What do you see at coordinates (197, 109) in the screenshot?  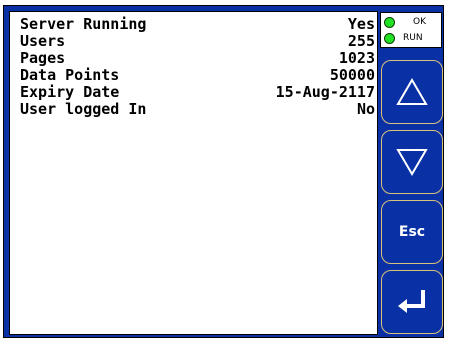 I see `info-row-user-logged-in: User logged In No` at bounding box center [197, 109].